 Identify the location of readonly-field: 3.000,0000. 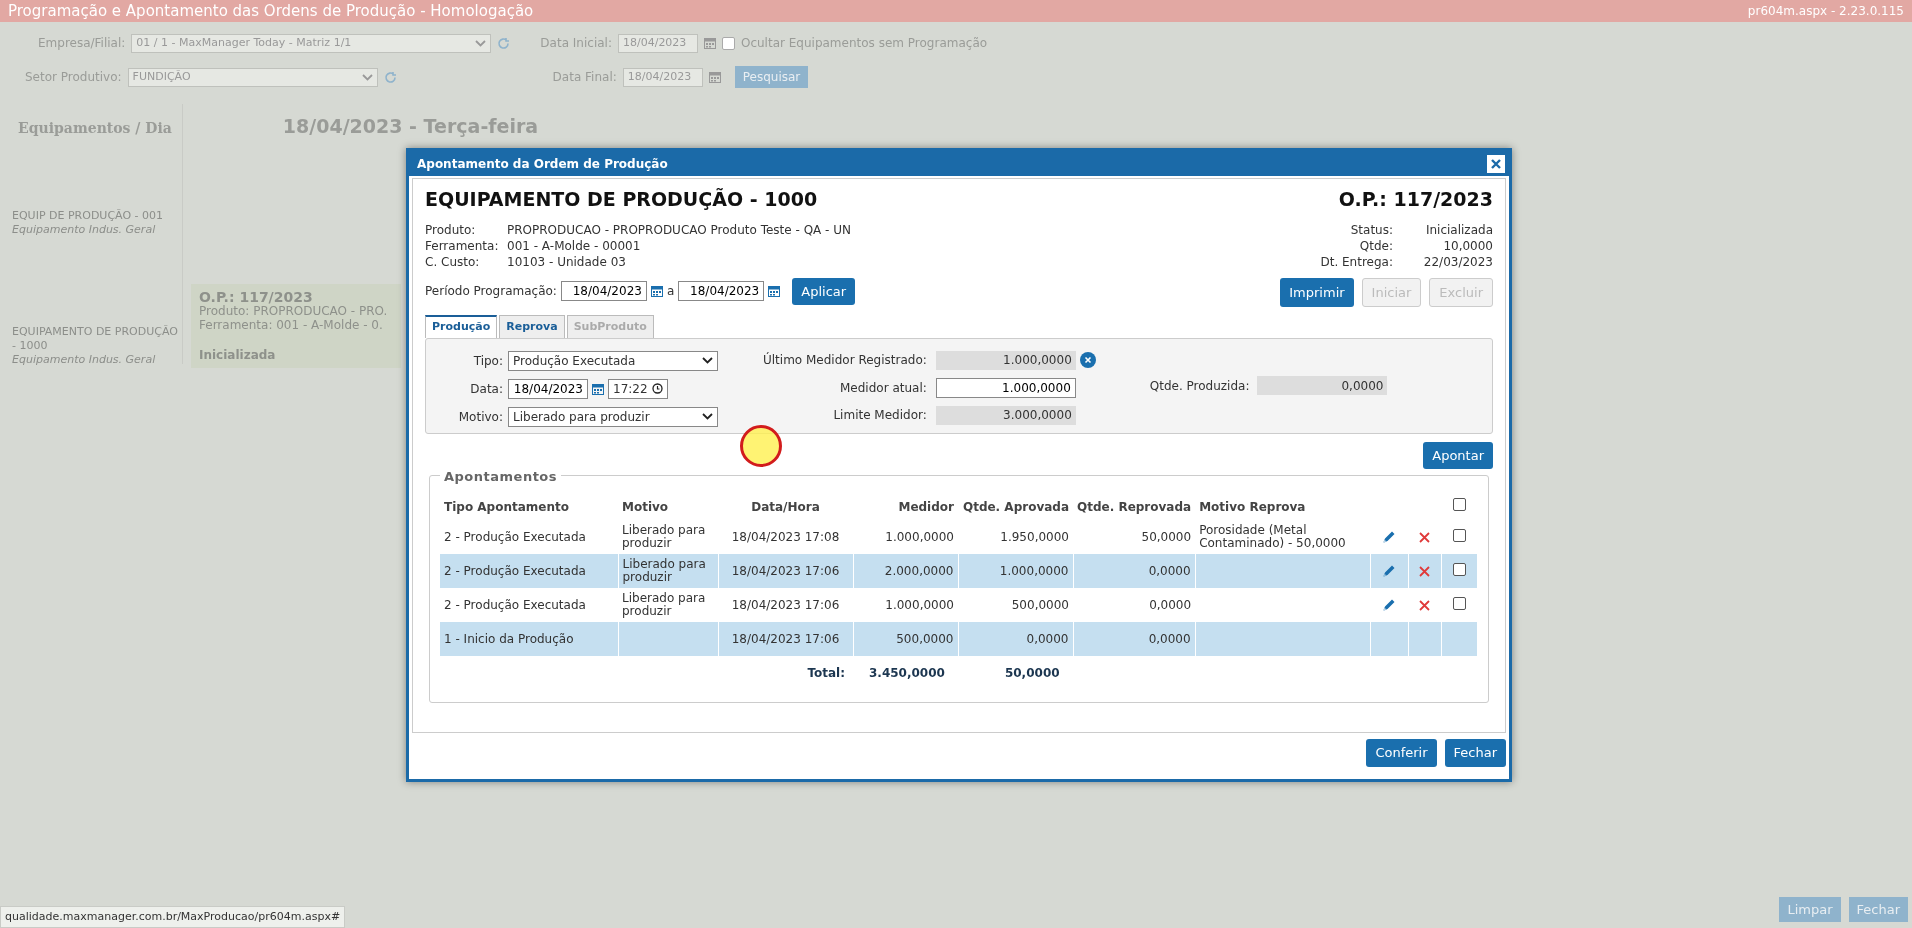
(1005, 415).